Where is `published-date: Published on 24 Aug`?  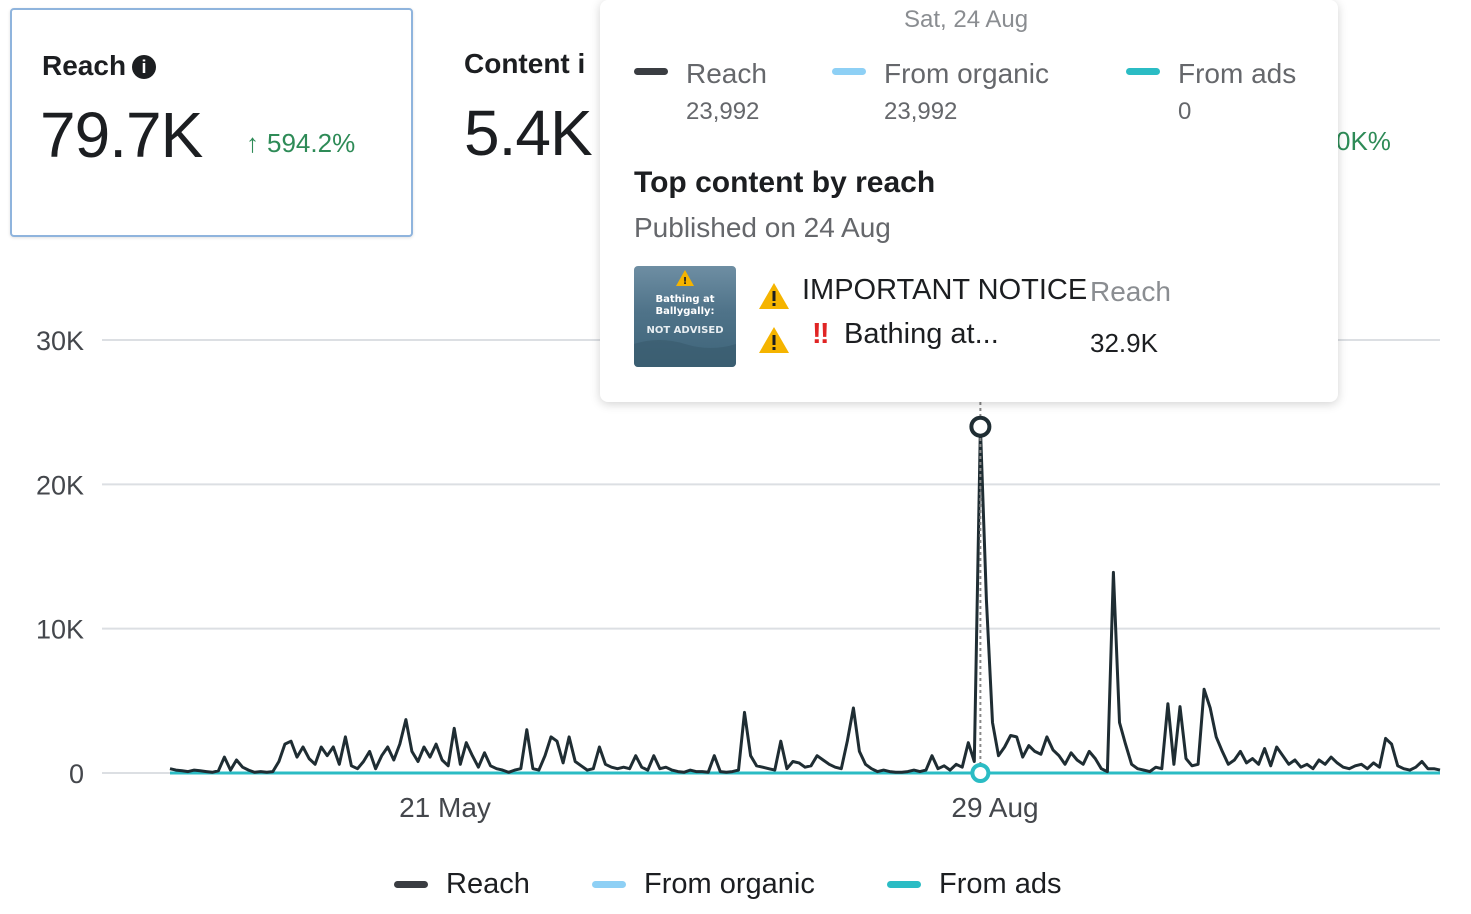 published-date: Published on 24 Aug is located at coordinates (762, 227).